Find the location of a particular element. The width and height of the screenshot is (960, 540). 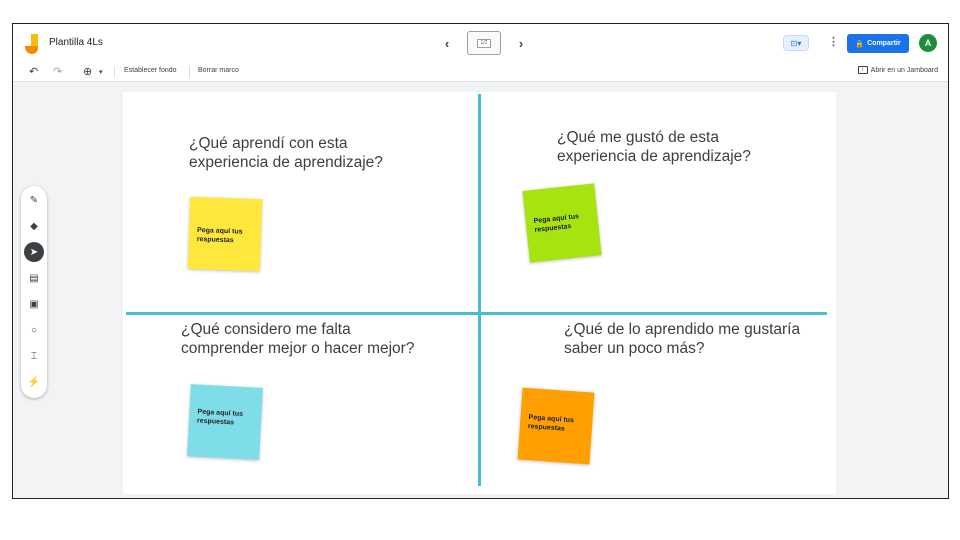

clear-frame-button: Borrar marco is located at coordinates (218, 70).